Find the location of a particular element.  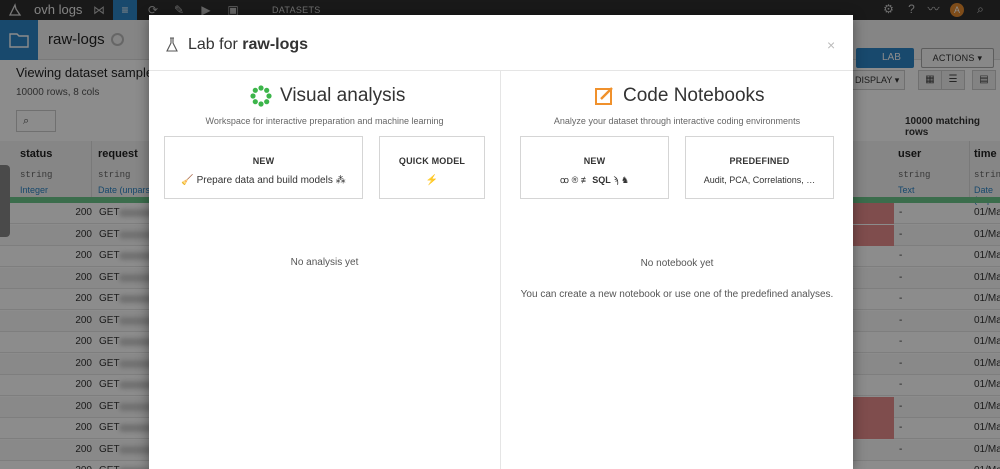

modal-title: Lab for raw-logs is located at coordinates (248, 44).